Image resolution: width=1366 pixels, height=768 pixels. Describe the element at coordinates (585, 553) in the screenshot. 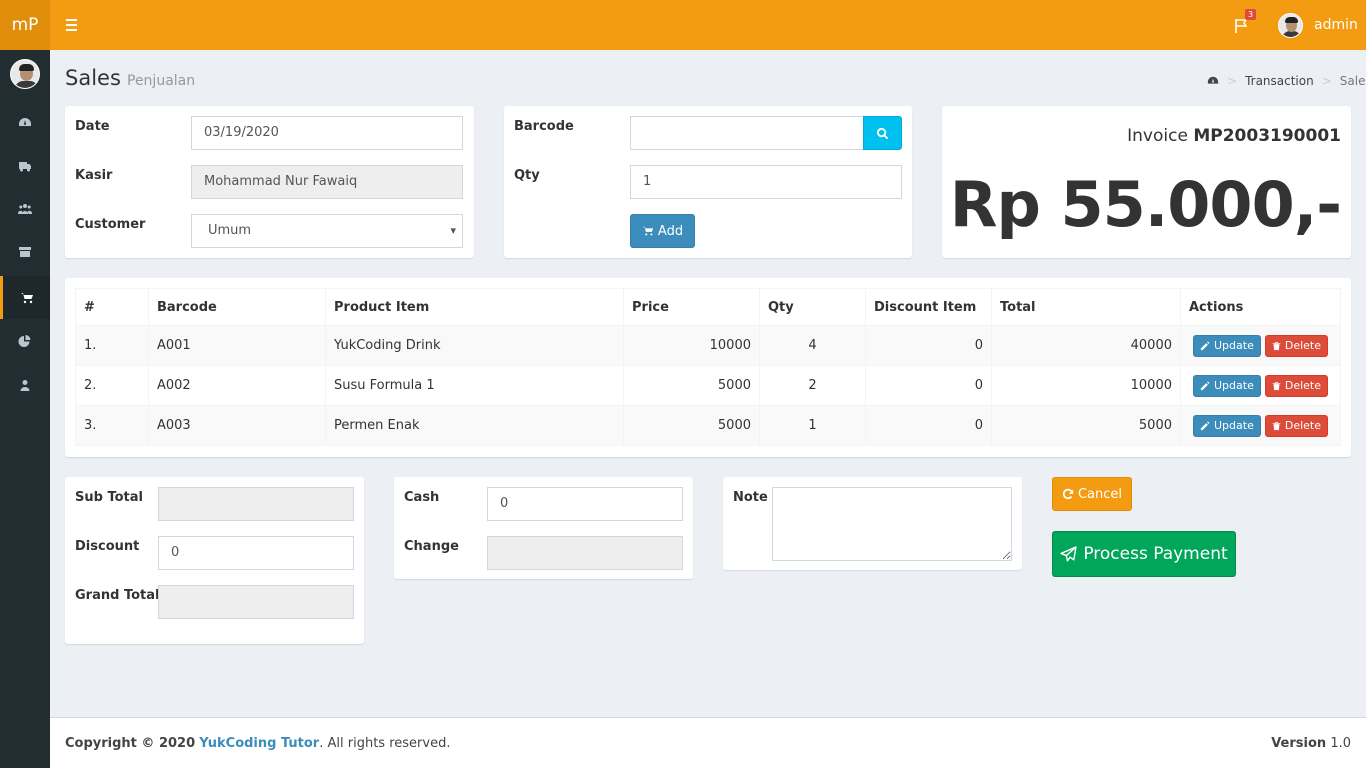

I see `change-field` at that location.